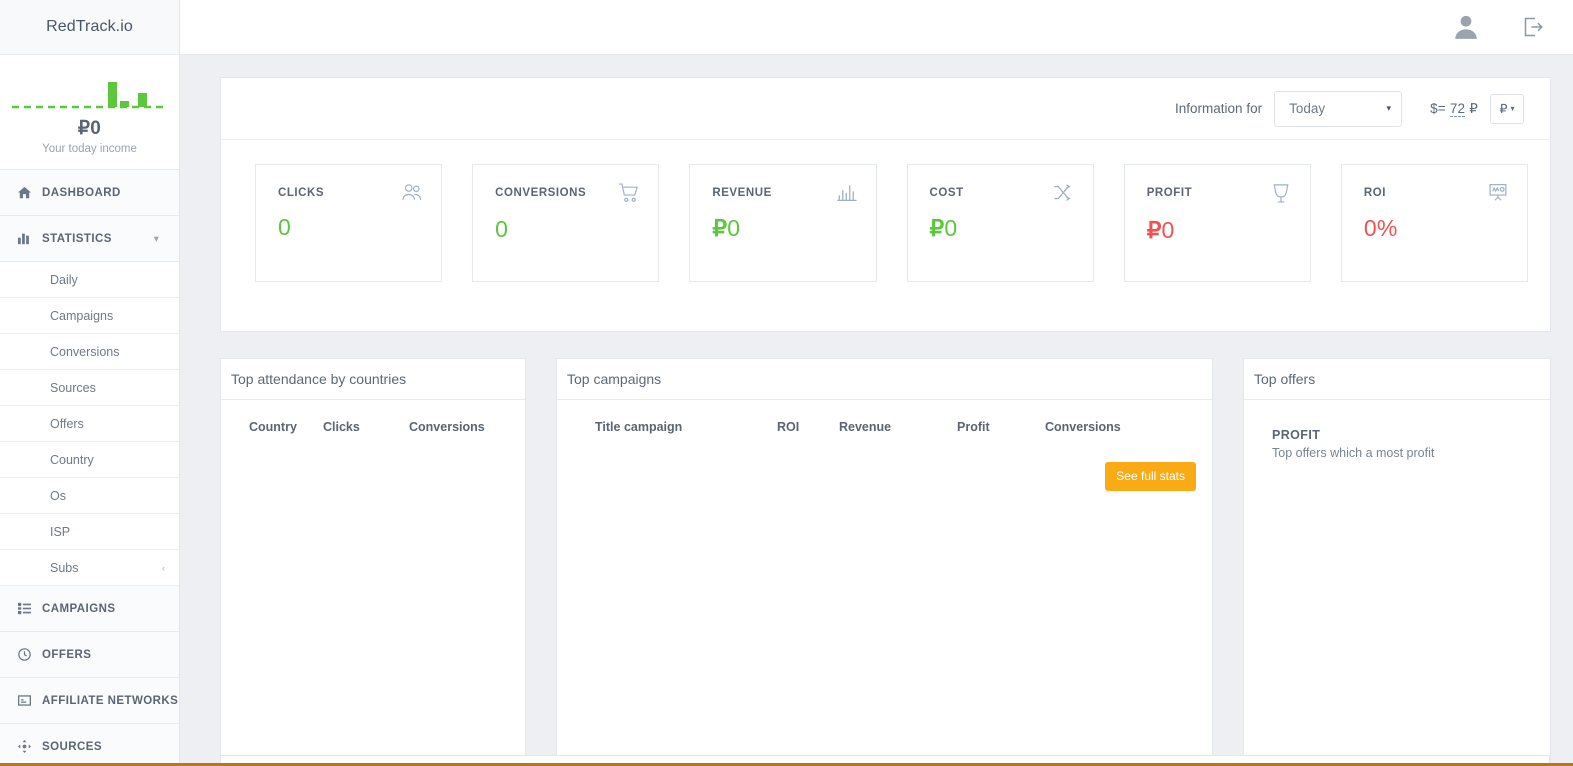  I want to click on sidebar-subitem-label: Campaigns, so click(82, 315).